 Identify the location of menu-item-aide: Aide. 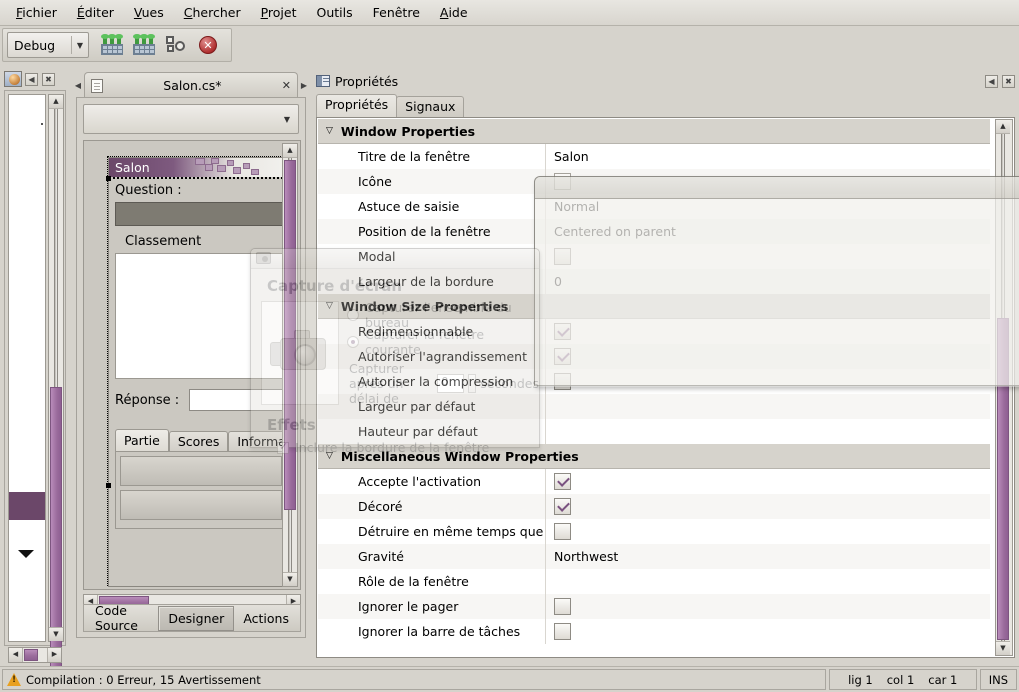
(454, 12).